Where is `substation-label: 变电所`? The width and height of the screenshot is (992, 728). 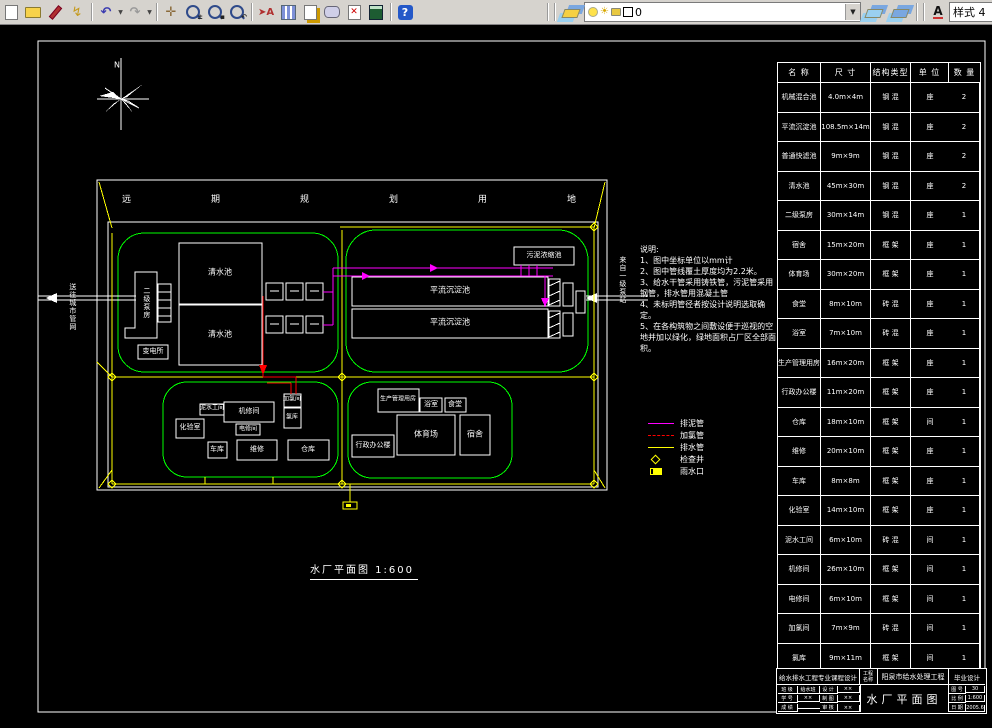 substation-label: 变电所 is located at coordinates (153, 351).